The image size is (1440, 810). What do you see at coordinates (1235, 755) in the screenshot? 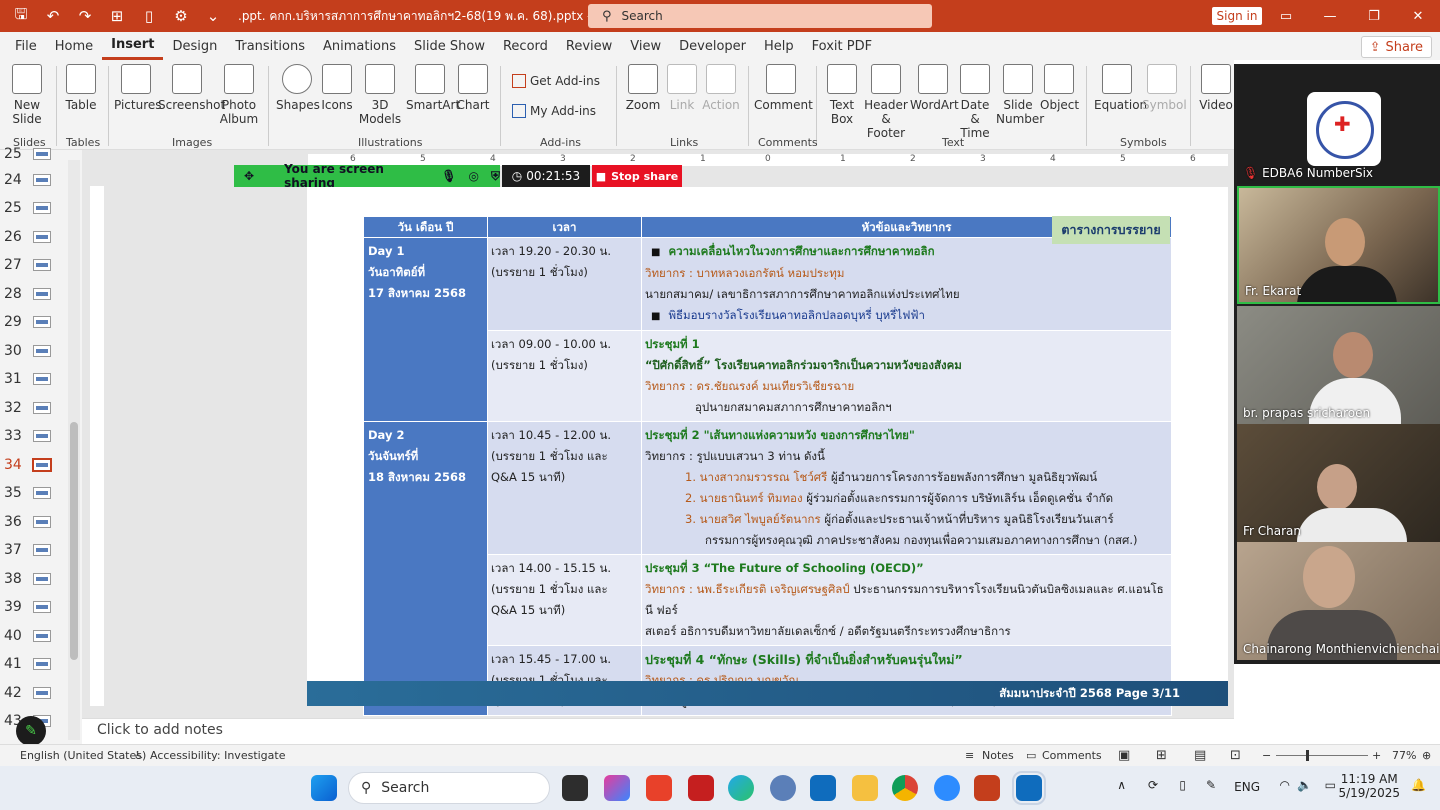
I see `slideshow-view-icon: ⊡` at bounding box center [1235, 755].